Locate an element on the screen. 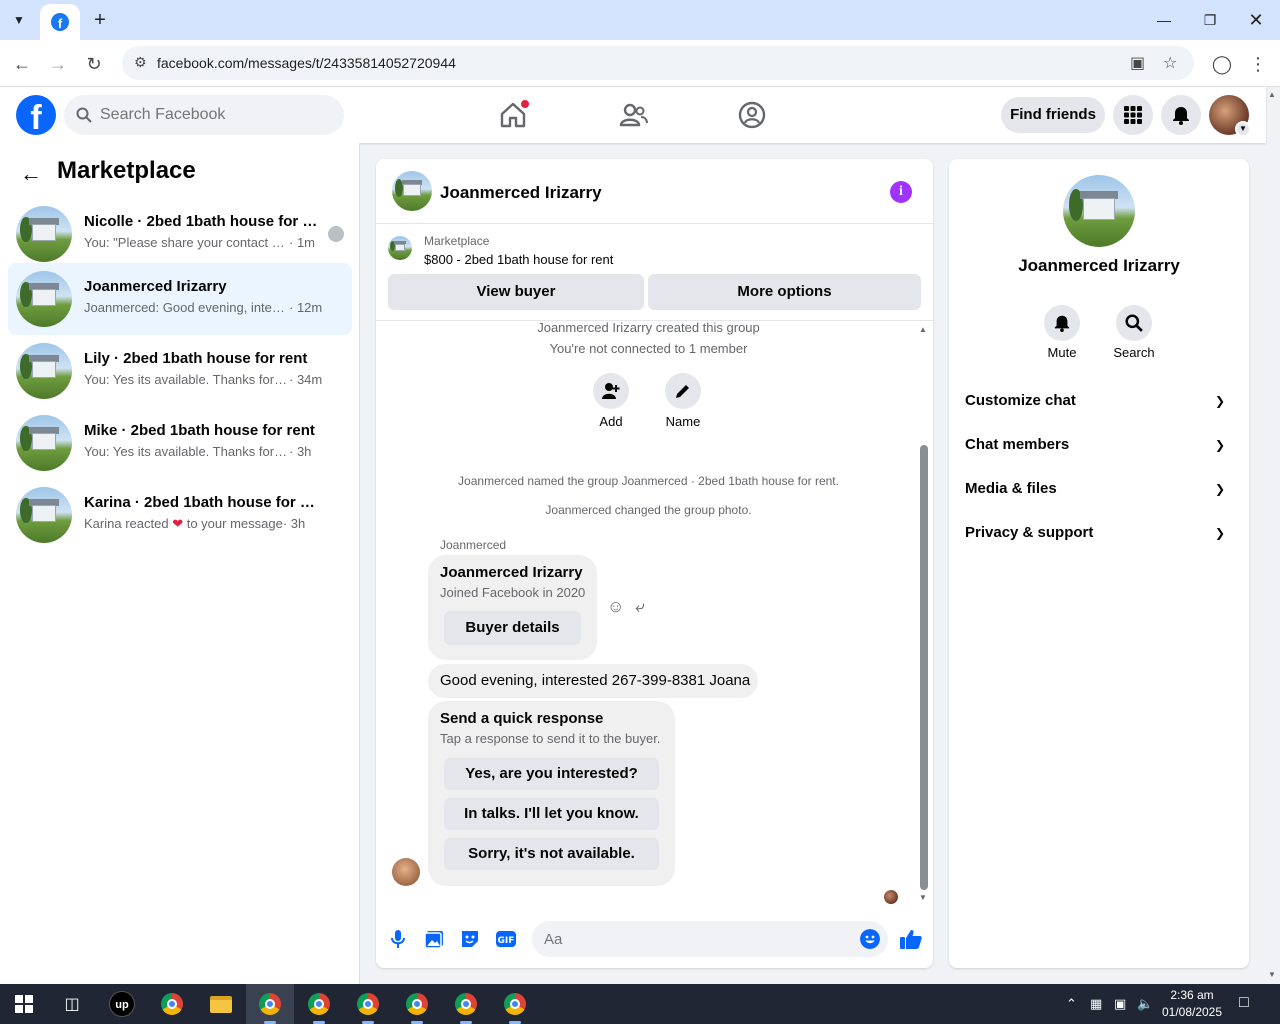 Image resolution: width=1280 pixels, height=1024 pixels. facebook-logo-icon: f is located at coordinates (36, 115).